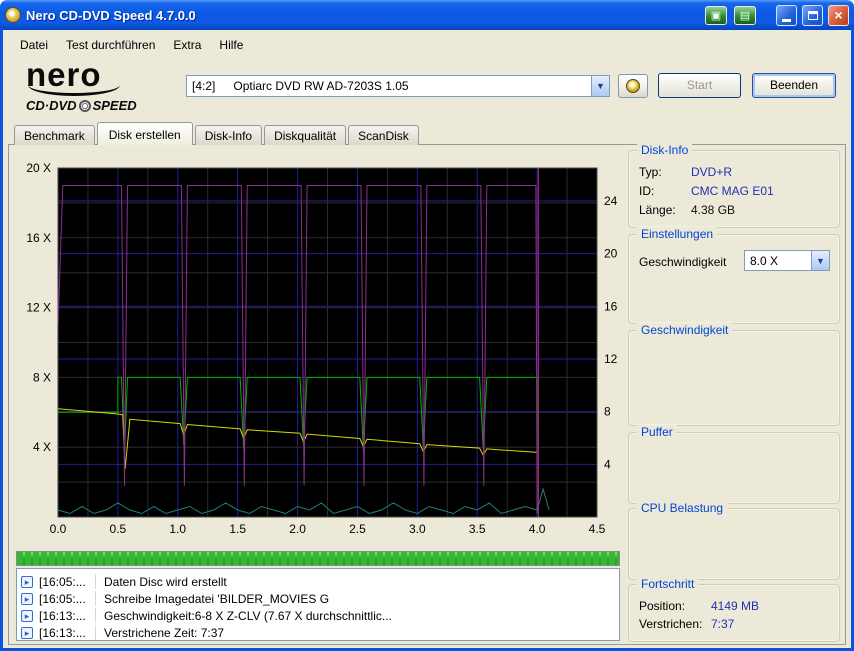 This screenshot has height=651, width=854. Describe the element at coordinates (38, 308) in the screenshot. I see `svg-text: 12 X` at that location.